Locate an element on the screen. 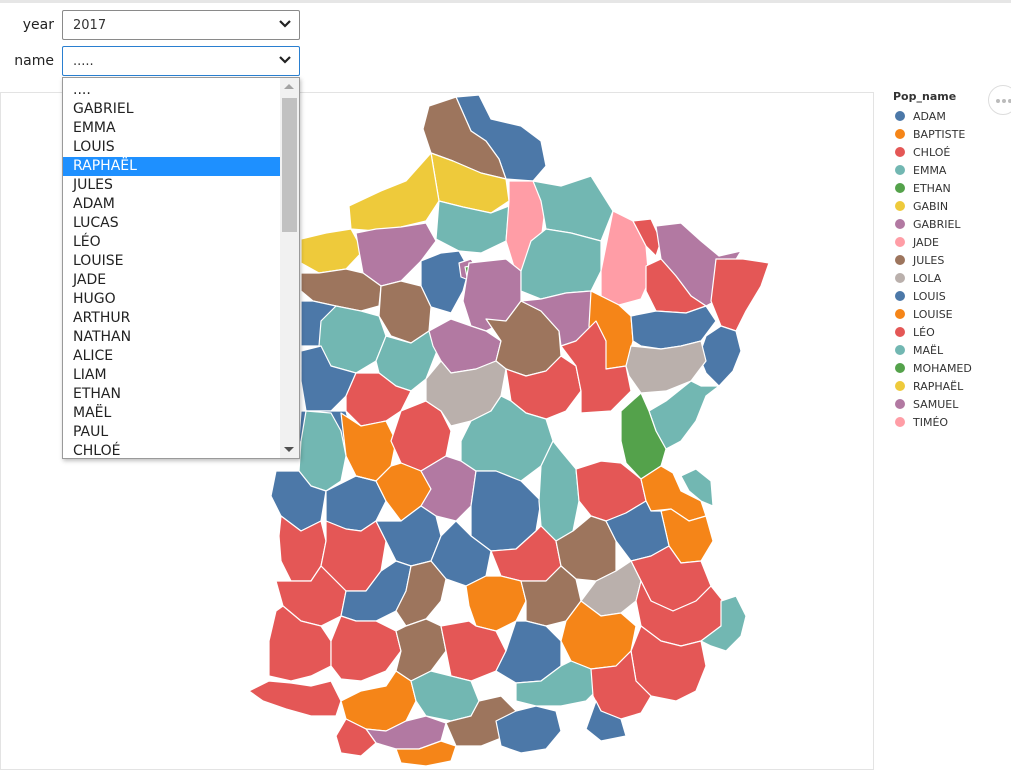 This screenshot has height=773, width=1011. legend-item: SAMUEL is located at coordinates (932, 404).